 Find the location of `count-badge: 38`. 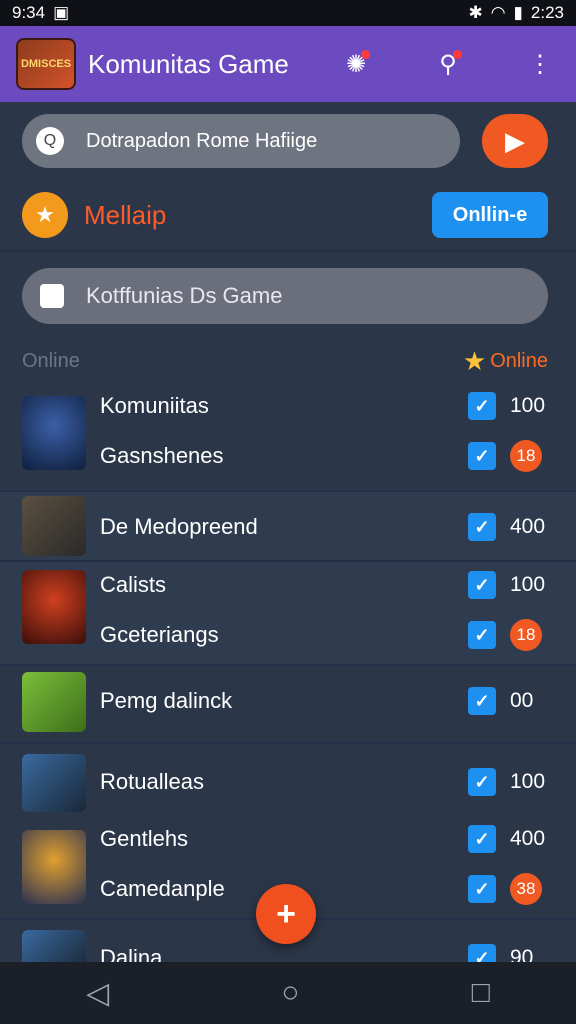

count-badge: 38 is located at coordinates (526, 889).